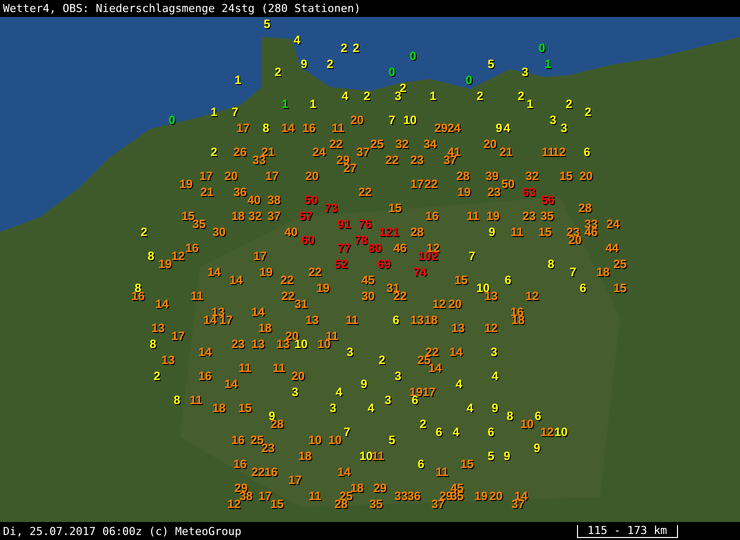  Describe the element at coordinates (414, 496) in the screenshot. I see `station-value: 36` at that location.